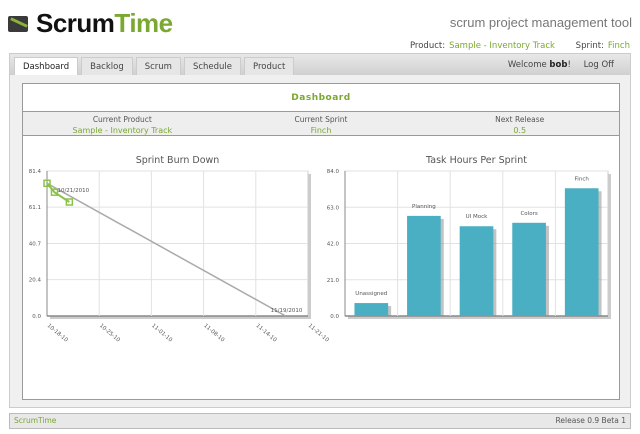 This screenshot has height=434, width=640. I want to click on logo-icon, so click(18, 23).